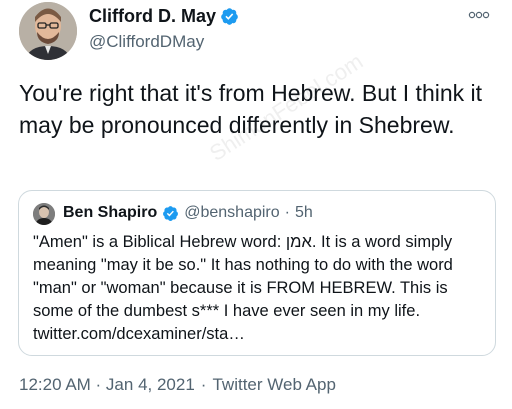  Describe the element at coordinates (232, 212) in the screenshot. I see `quoted-author-handle: @benshapiro` at that location.